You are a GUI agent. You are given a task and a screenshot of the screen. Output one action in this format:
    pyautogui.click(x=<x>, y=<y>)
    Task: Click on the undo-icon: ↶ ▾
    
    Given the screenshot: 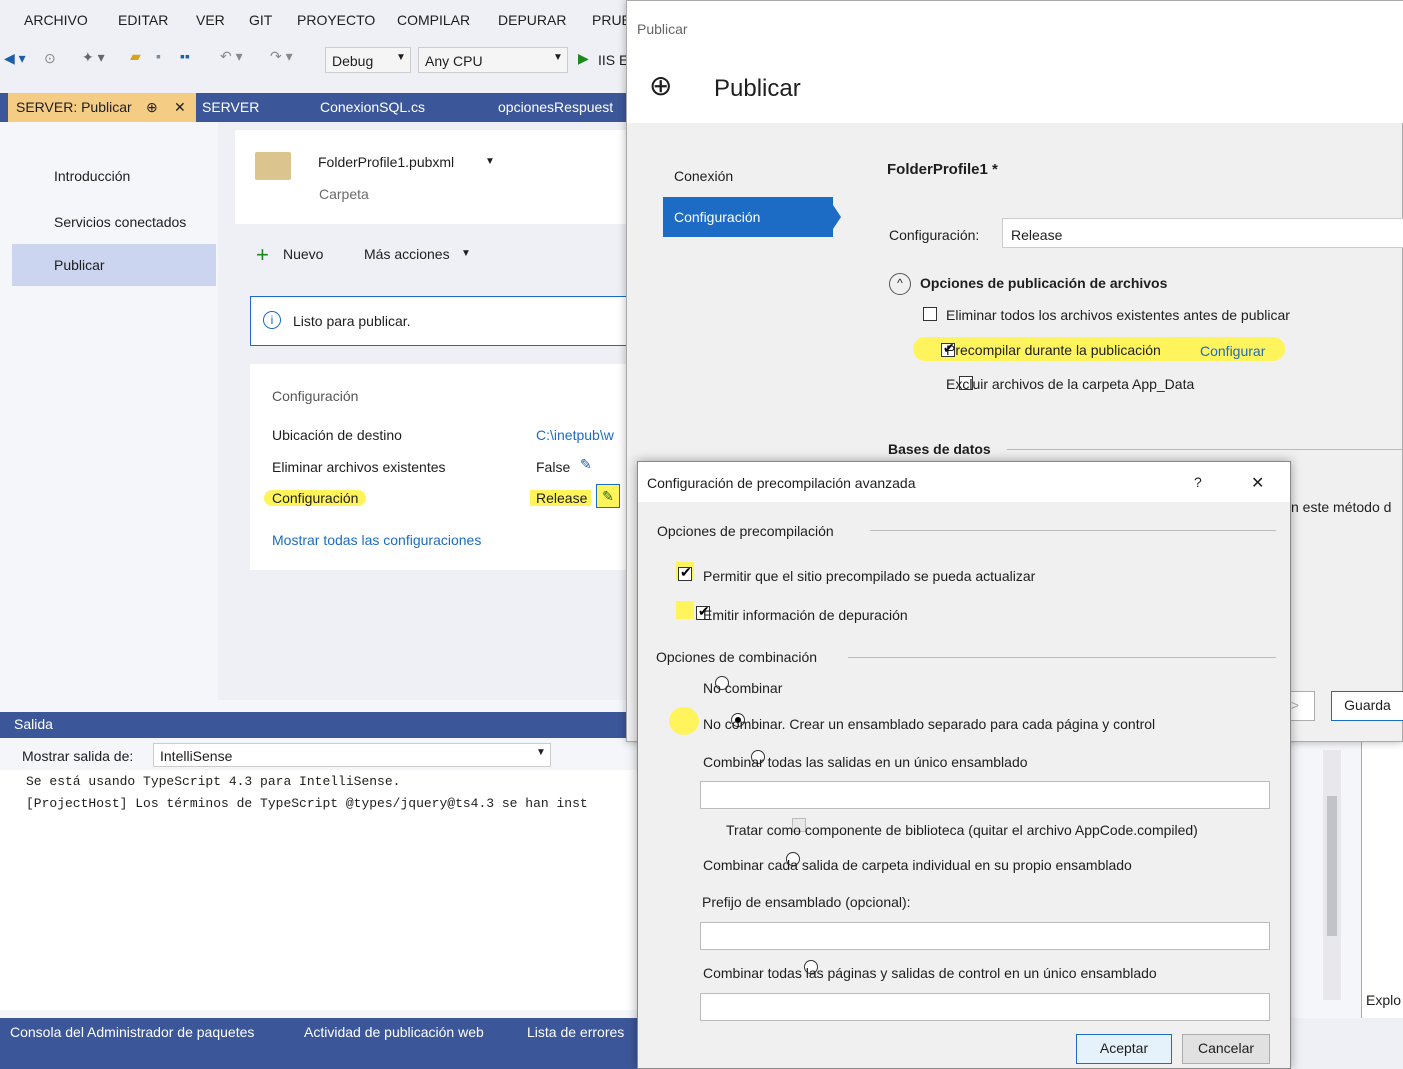 What is the action you would take?
    pyautogui.click(x=231, y=56)
    